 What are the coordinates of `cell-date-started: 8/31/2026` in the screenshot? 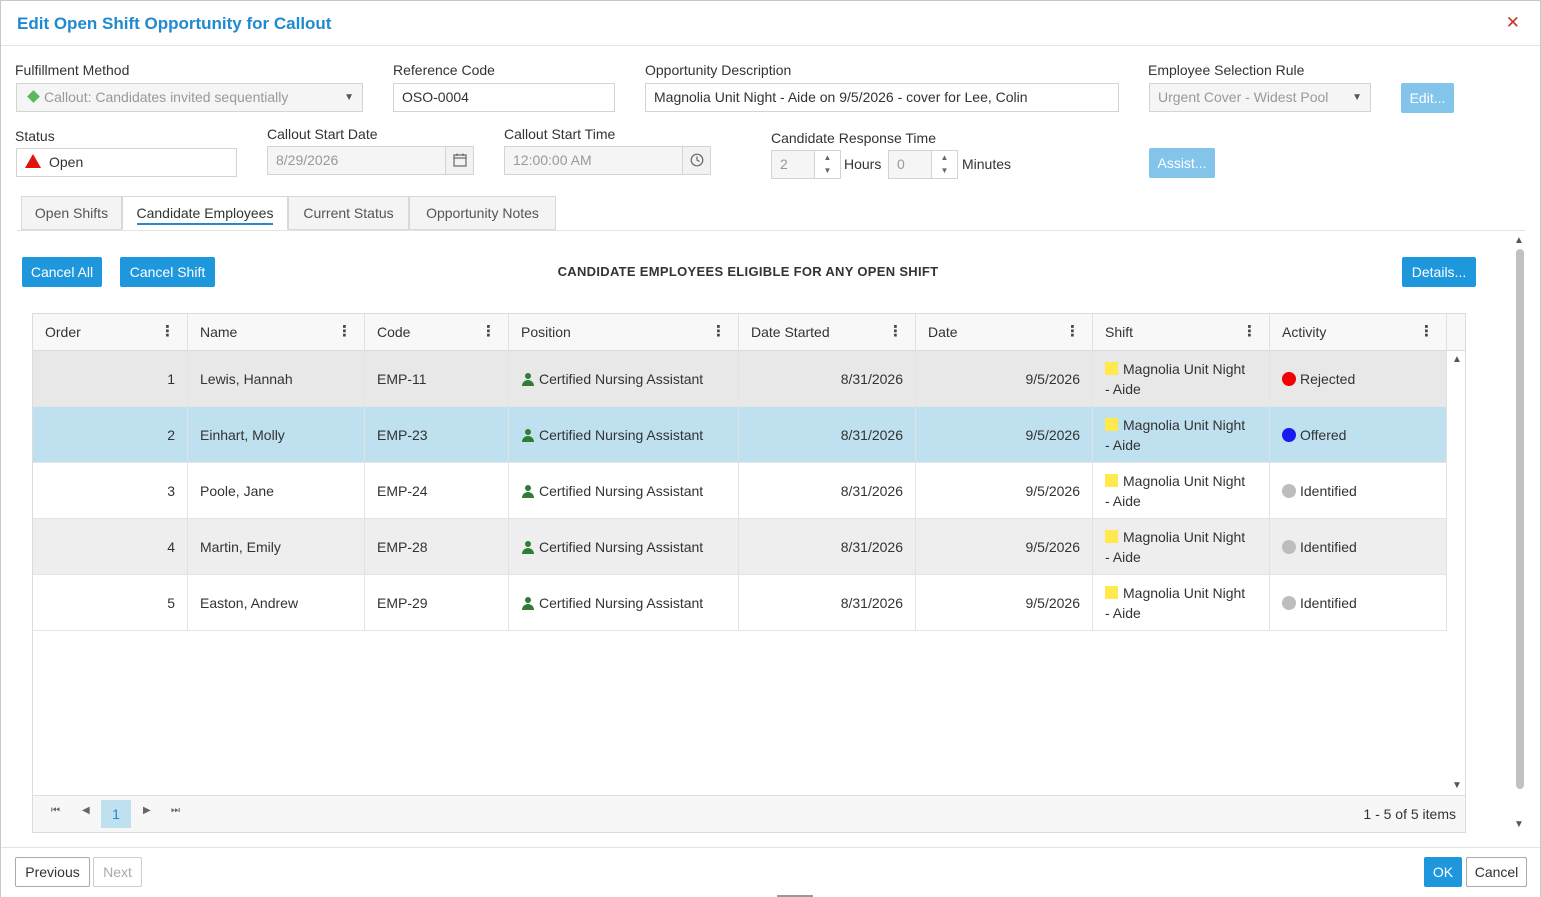 It's located at (827, 491).